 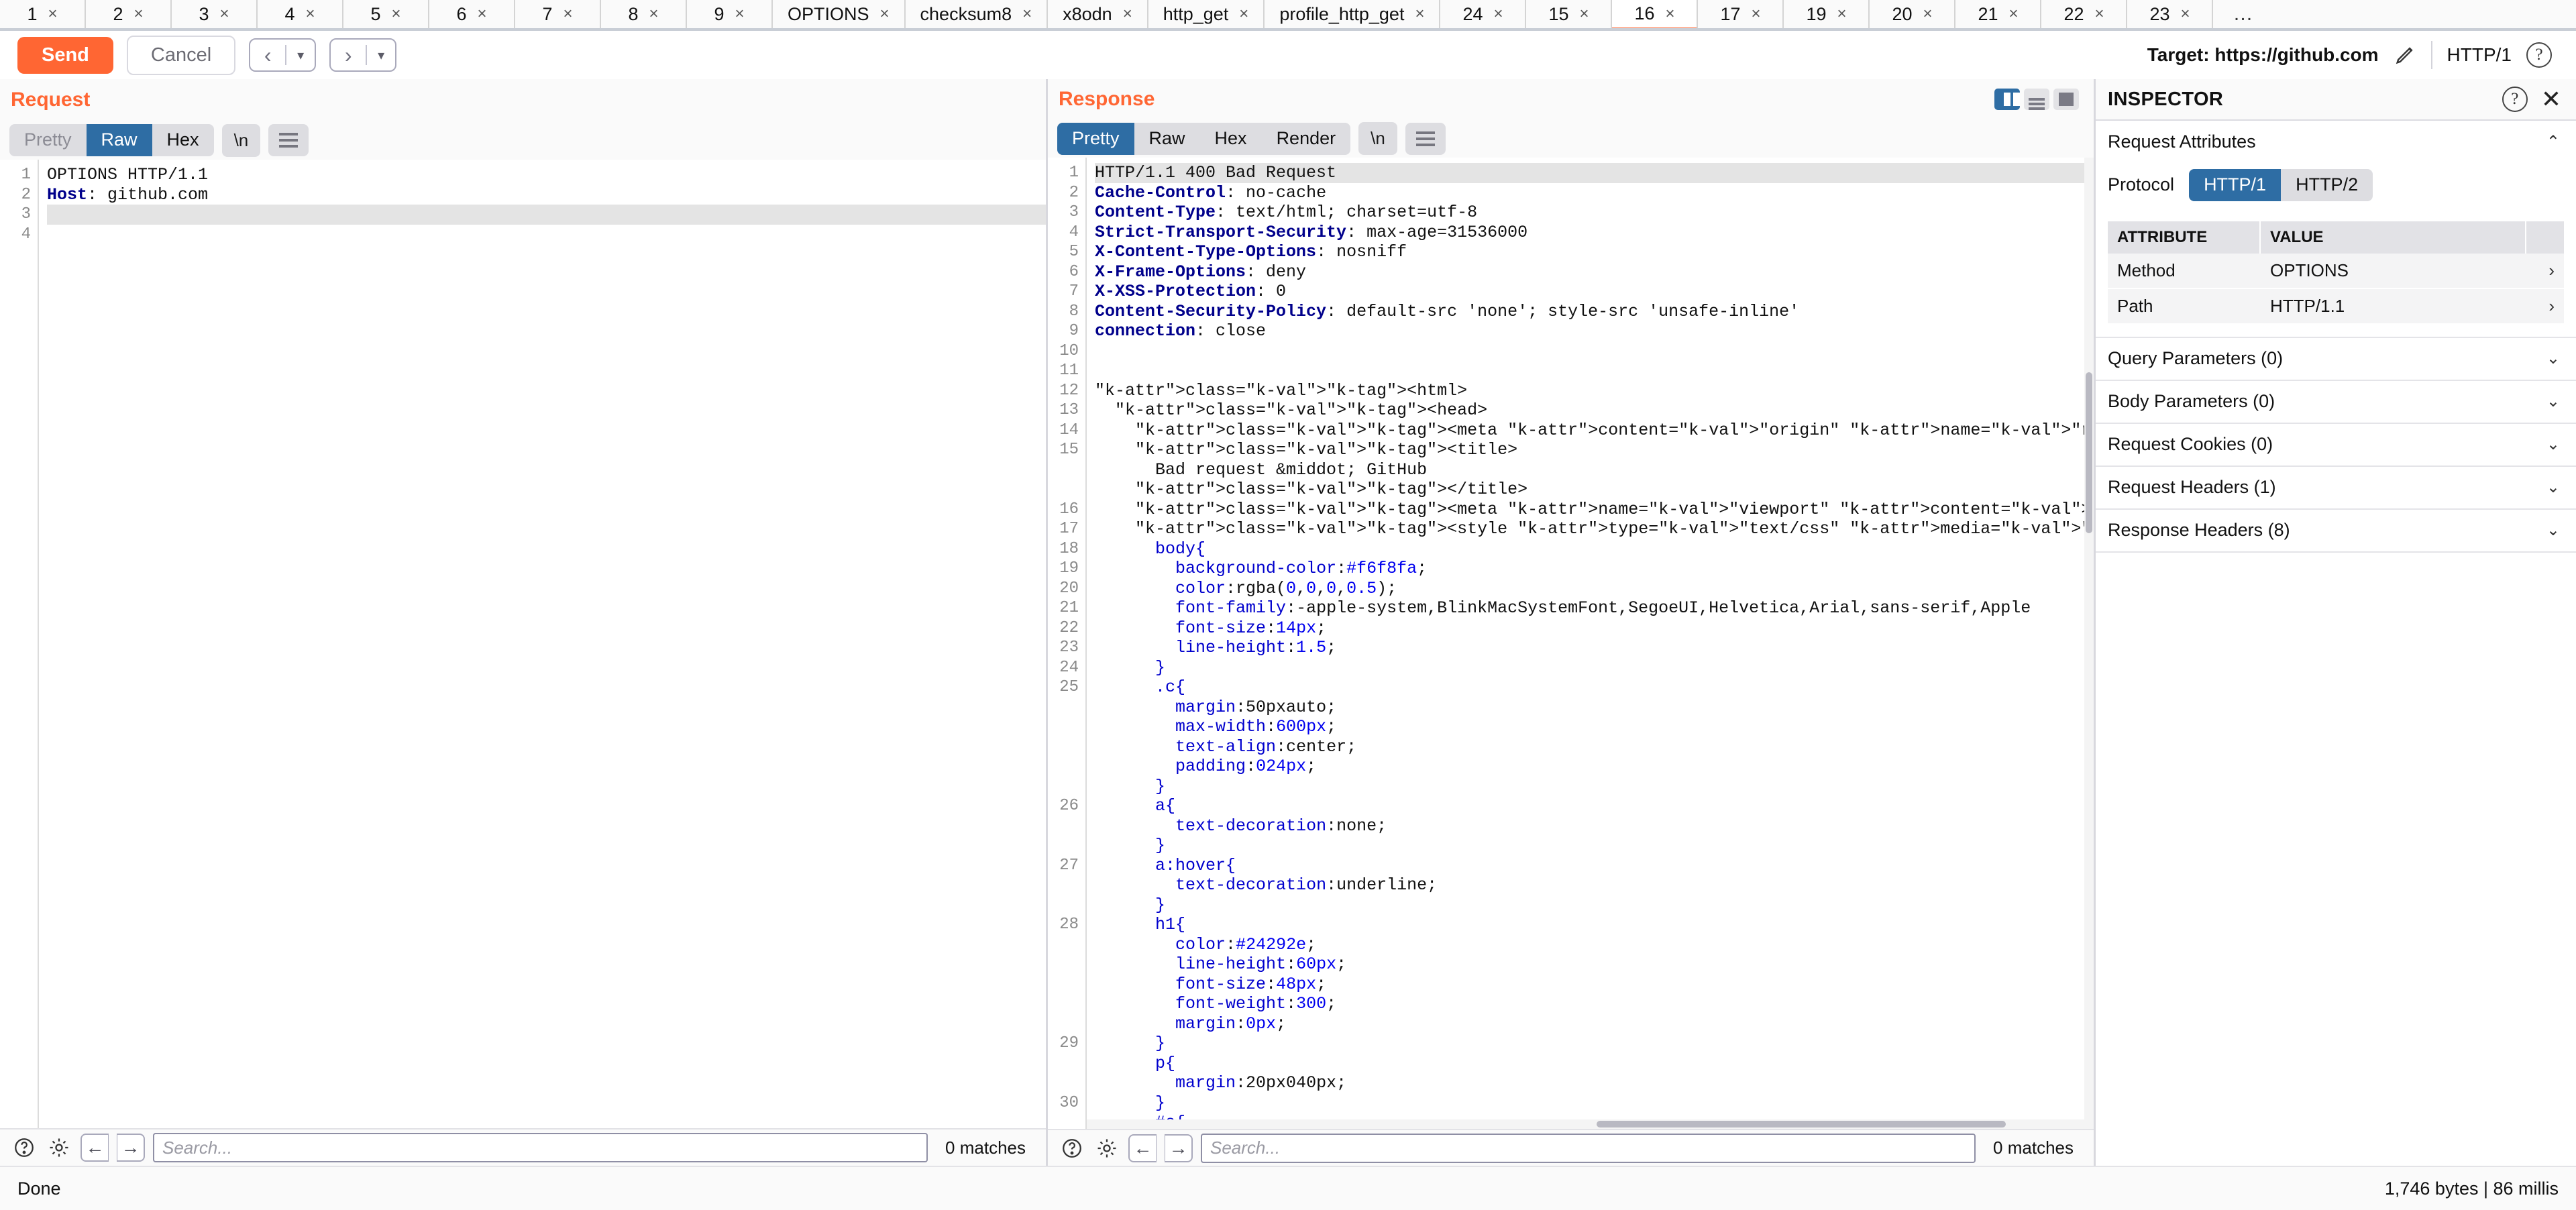 I want to click on history-back-split-button: ‹ ▾, so click(x=283, y=55).